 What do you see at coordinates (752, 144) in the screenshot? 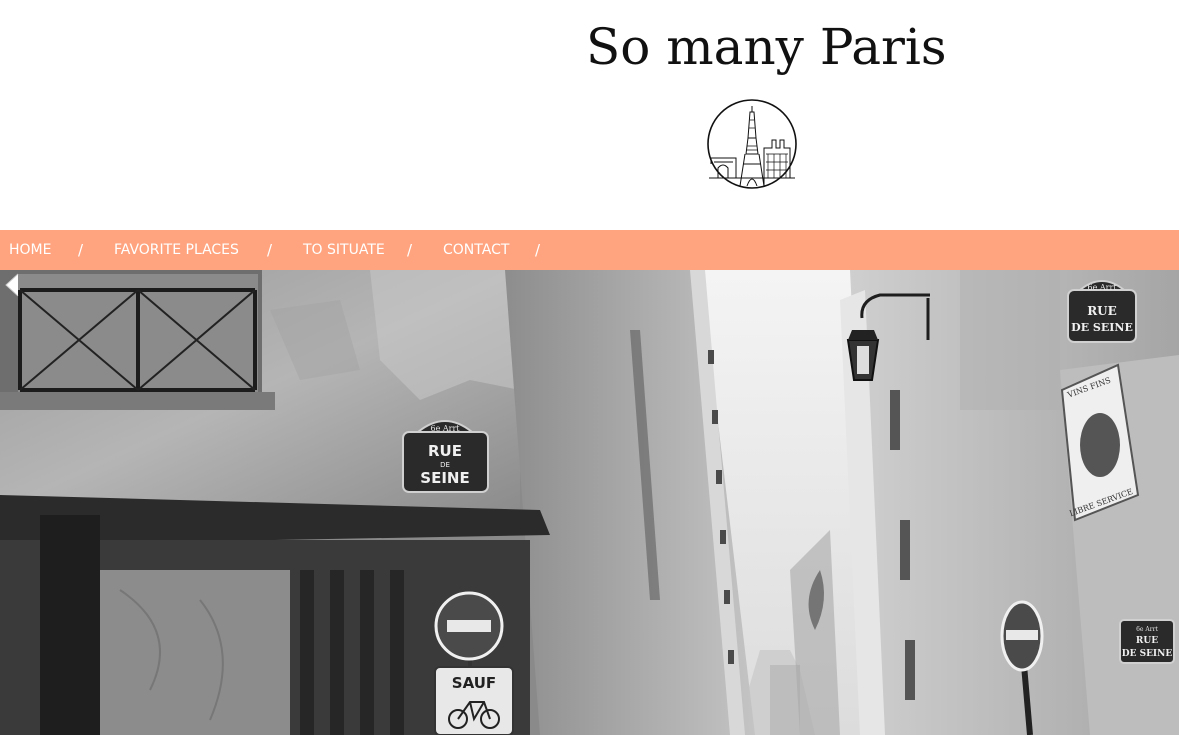
I see `paris-skyline-logo-icon` at bounding box center [752, 144].